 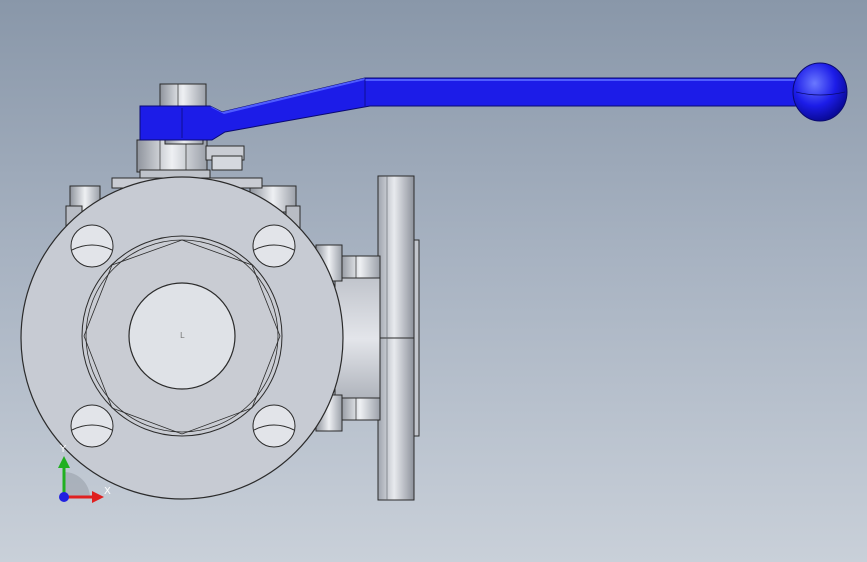 What do you see at coordinates (398, 338) in the screenshot?
I see `side-flange` at bounding box center [398, 338].